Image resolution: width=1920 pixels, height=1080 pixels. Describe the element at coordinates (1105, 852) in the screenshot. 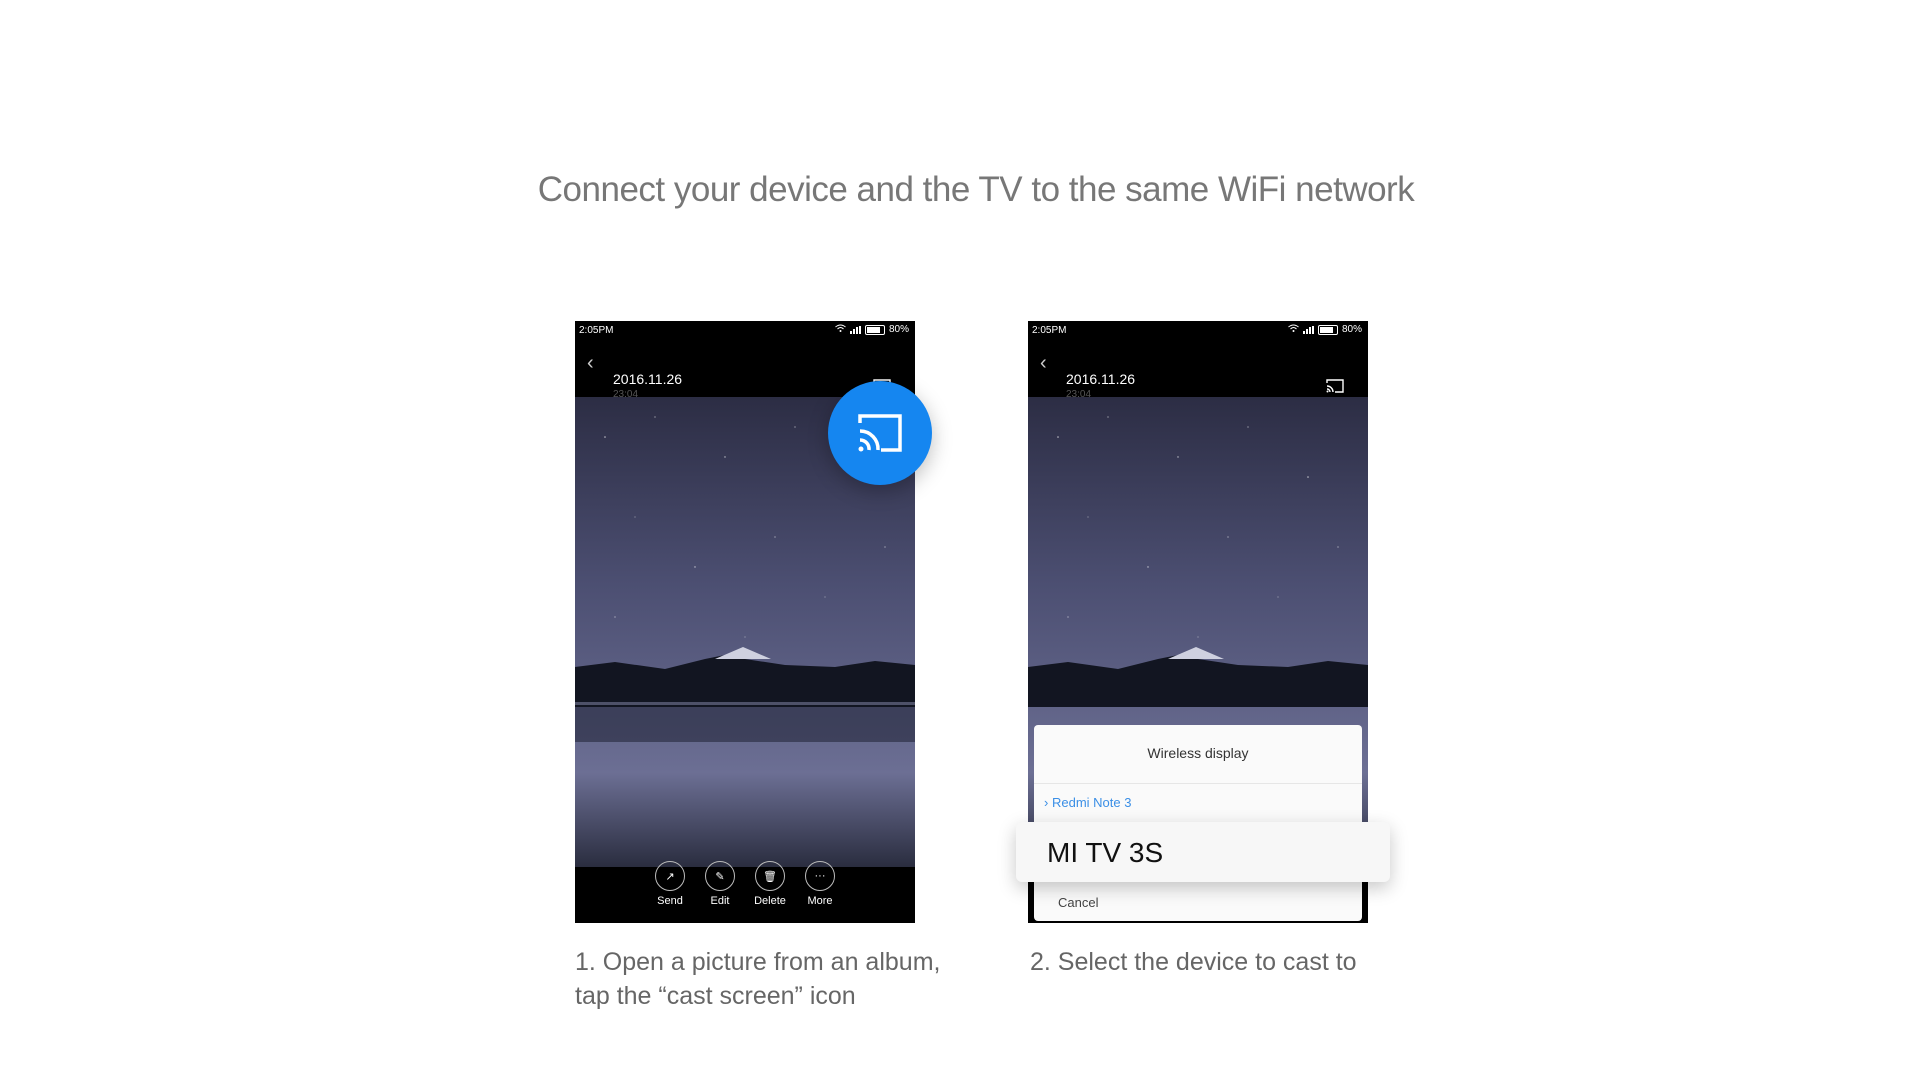

I see `device-name-highlight: MI TV 3S` at that location.